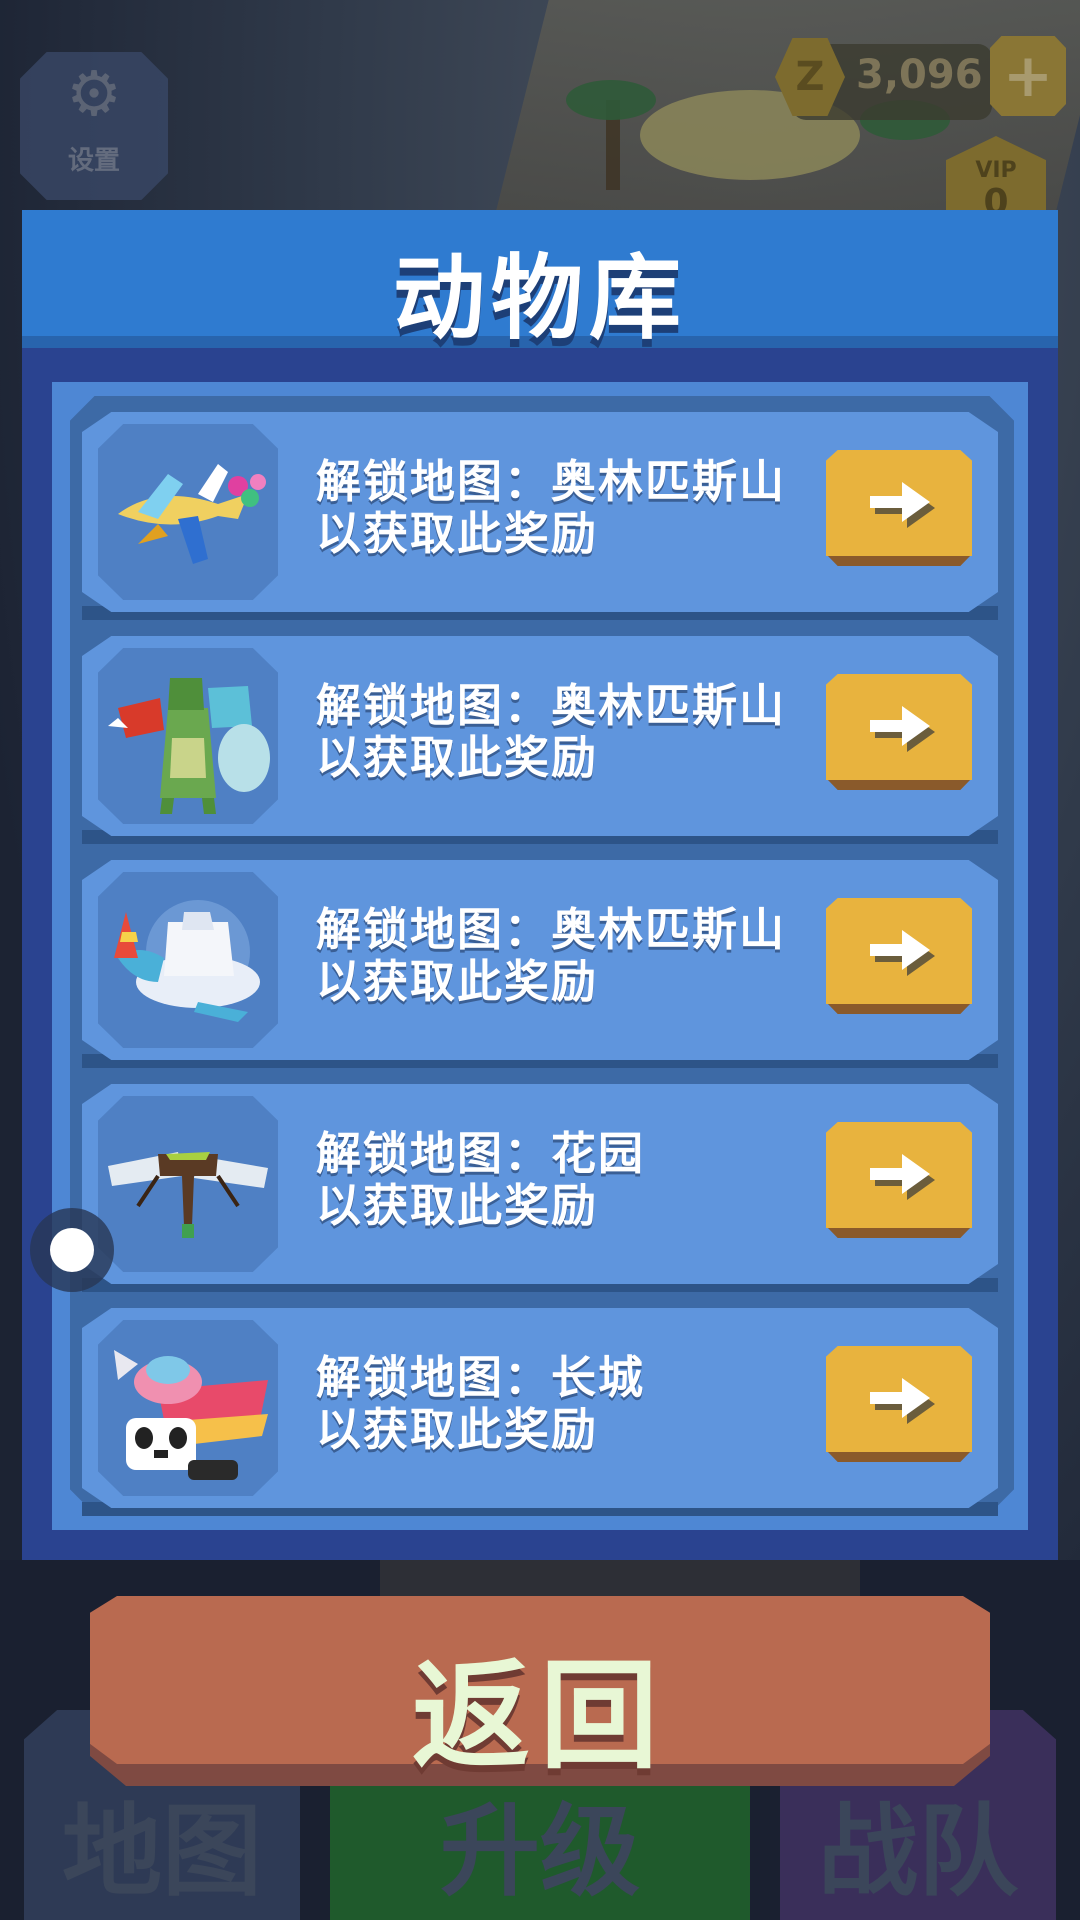 Image resolution: width=1080 pixels, height=1920 pixels. I want to click on return-button-label: 返回, so click(539, 1716).